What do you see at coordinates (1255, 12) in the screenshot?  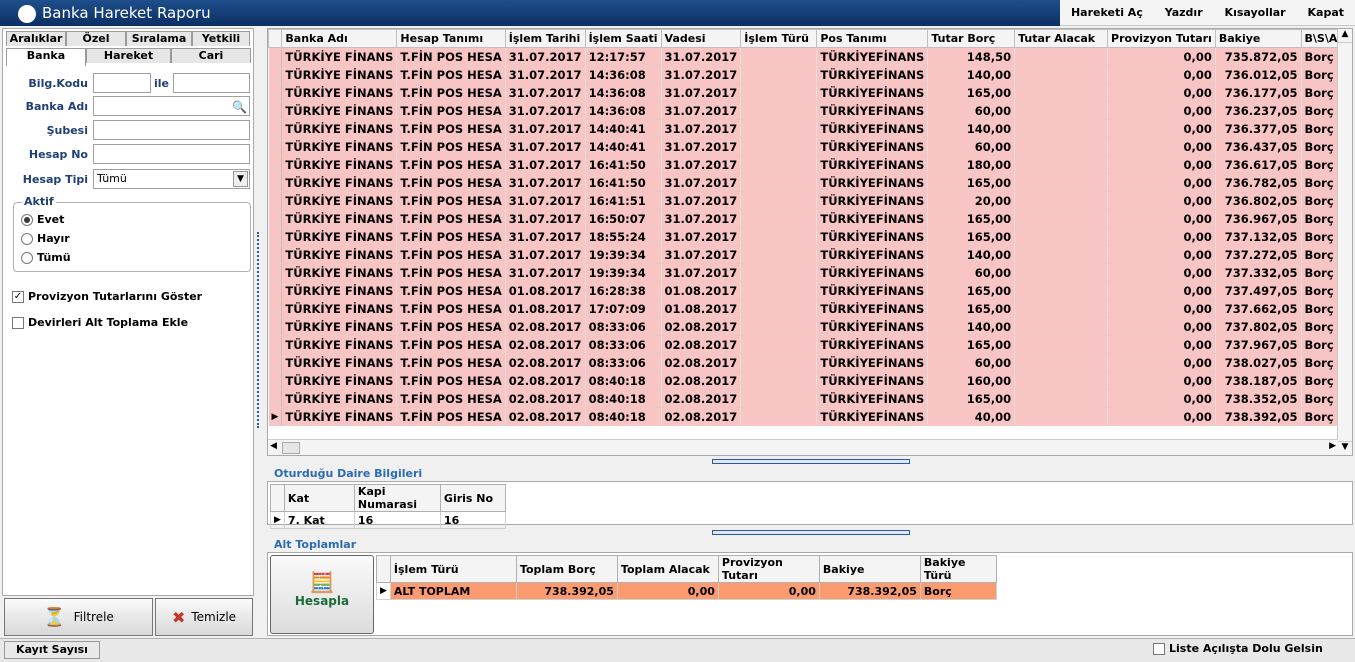 I see `menu-kisayollar: Kısayollar` at bounding box center [1255, 12].